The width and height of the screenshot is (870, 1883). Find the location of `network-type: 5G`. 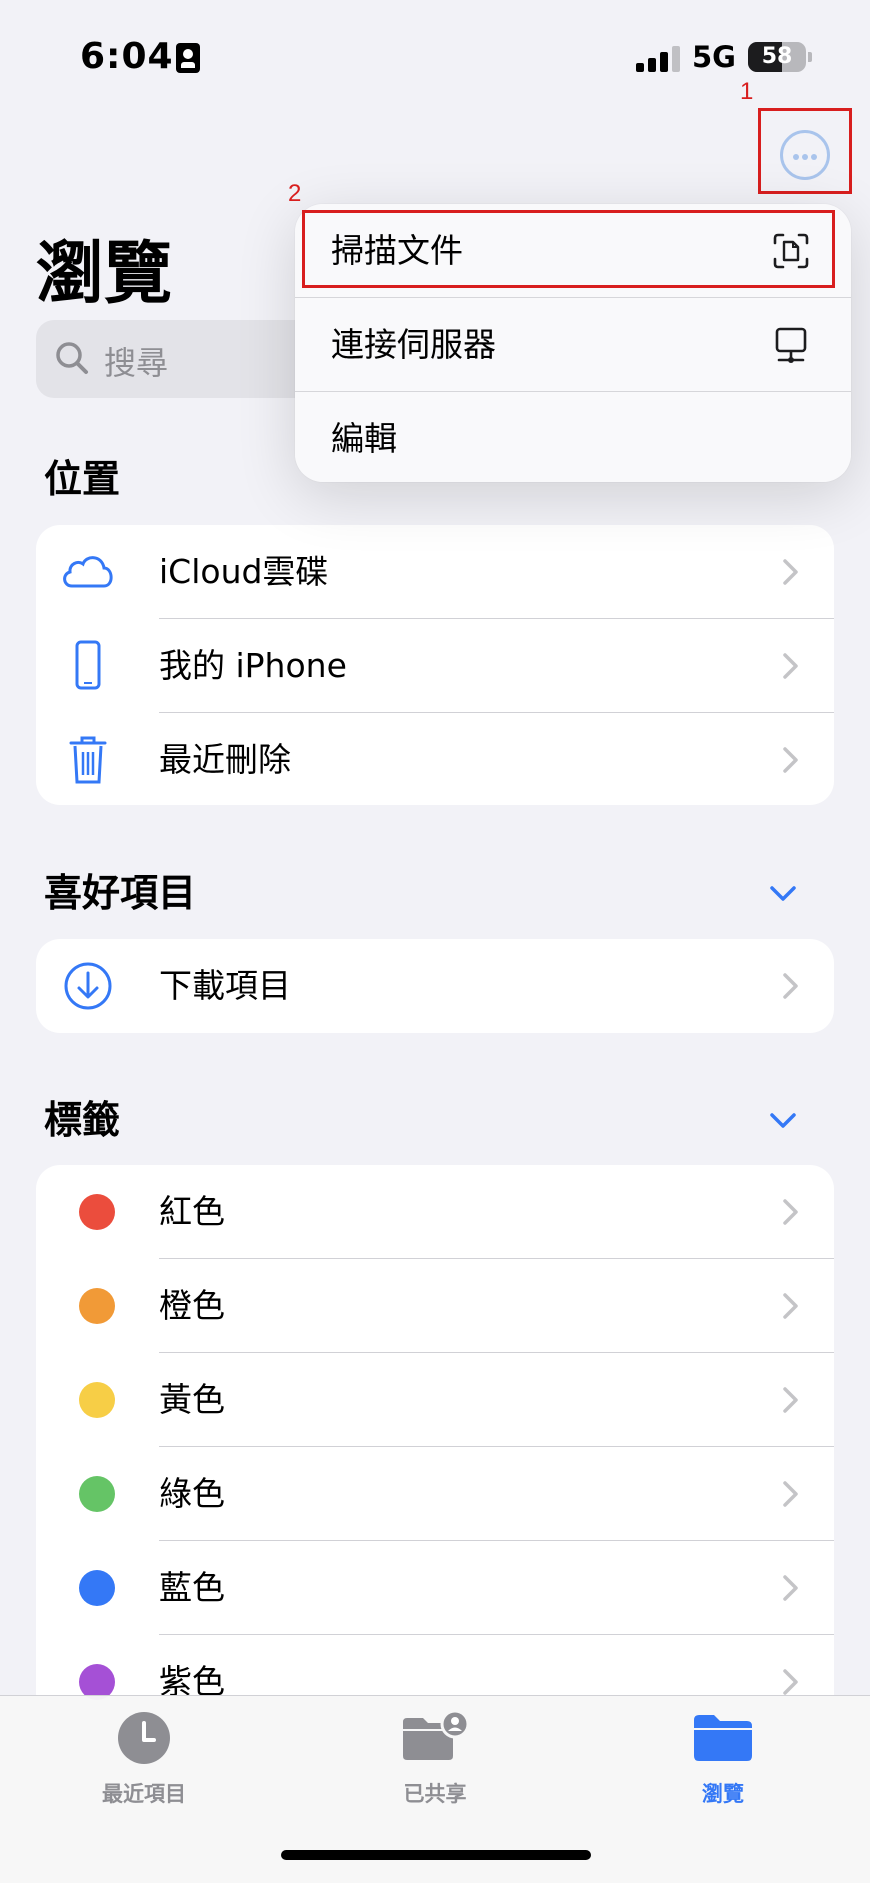

network-type: 5G is located at coordinates (714, 57).